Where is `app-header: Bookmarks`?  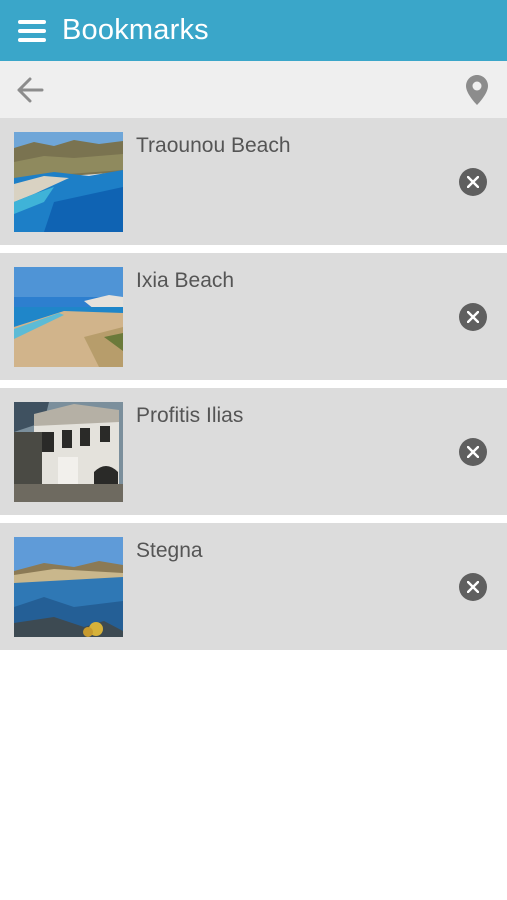 app-header: Bookmarks is located at coordinates (253, 30).